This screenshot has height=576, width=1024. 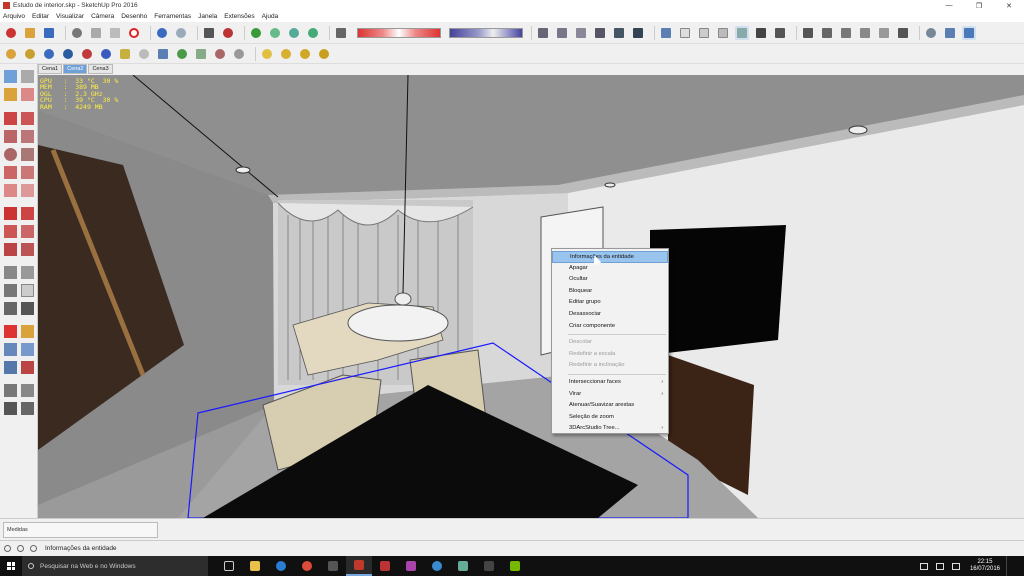 What do you see at coordinates (207, 16) in the screenshot?
I see `menu-janela: Janela` at bounding box center [207, 16].